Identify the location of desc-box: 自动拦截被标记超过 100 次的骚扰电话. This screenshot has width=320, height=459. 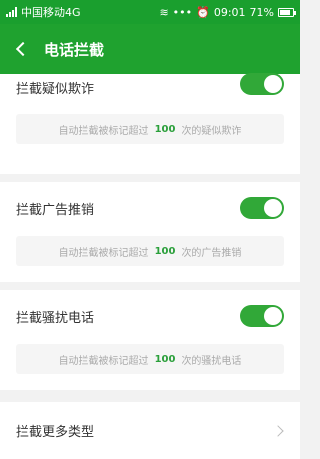
(150, 359).